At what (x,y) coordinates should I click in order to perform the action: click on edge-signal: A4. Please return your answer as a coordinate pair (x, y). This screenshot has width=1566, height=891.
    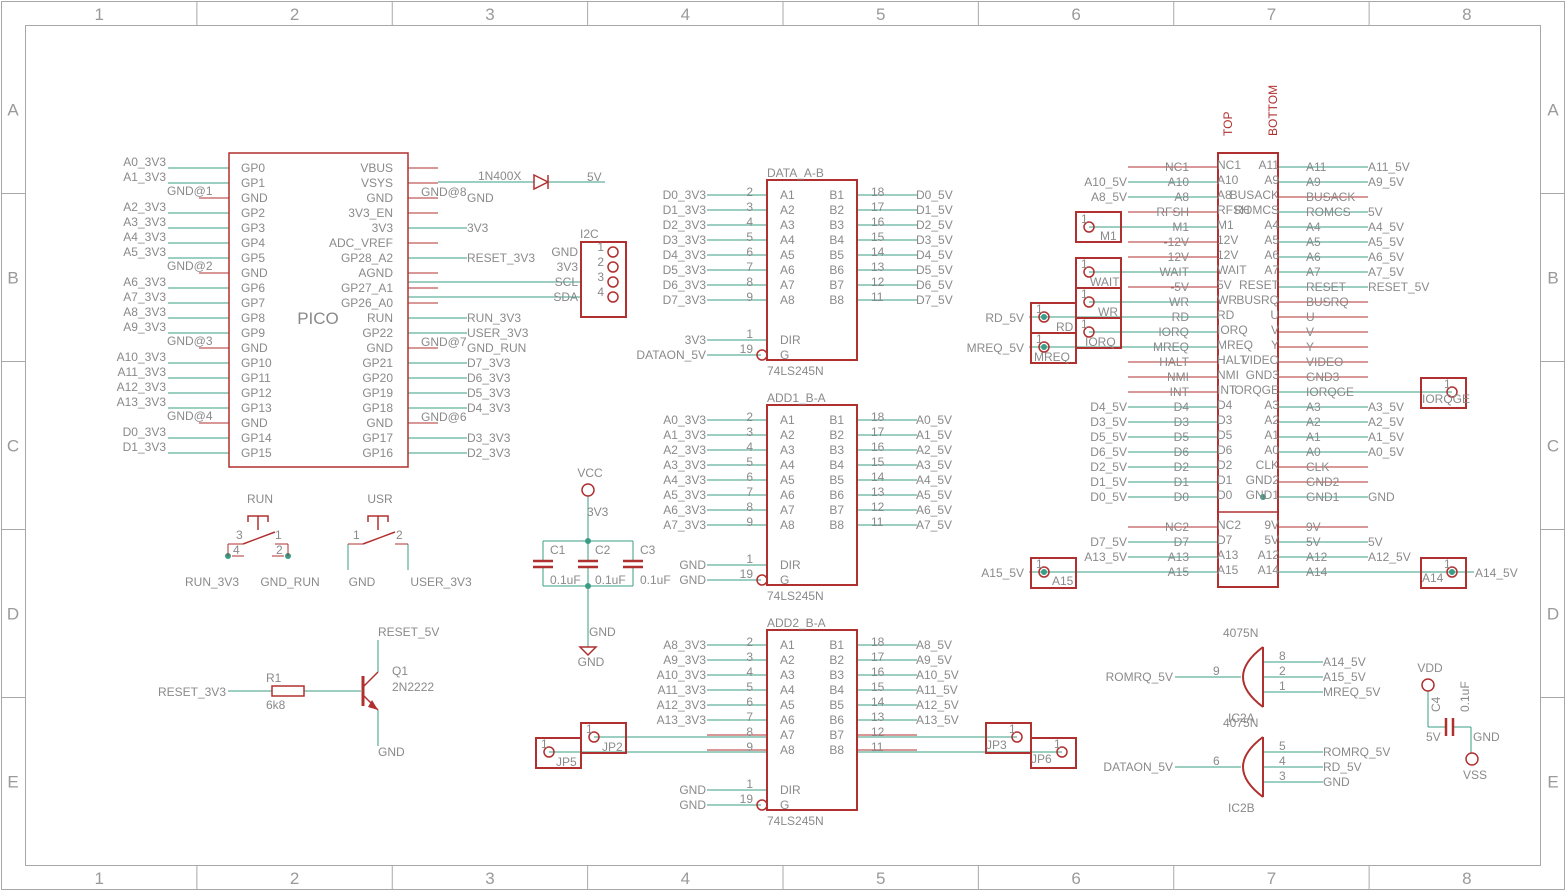
    Looking at the image, I should click on (1313, 227).